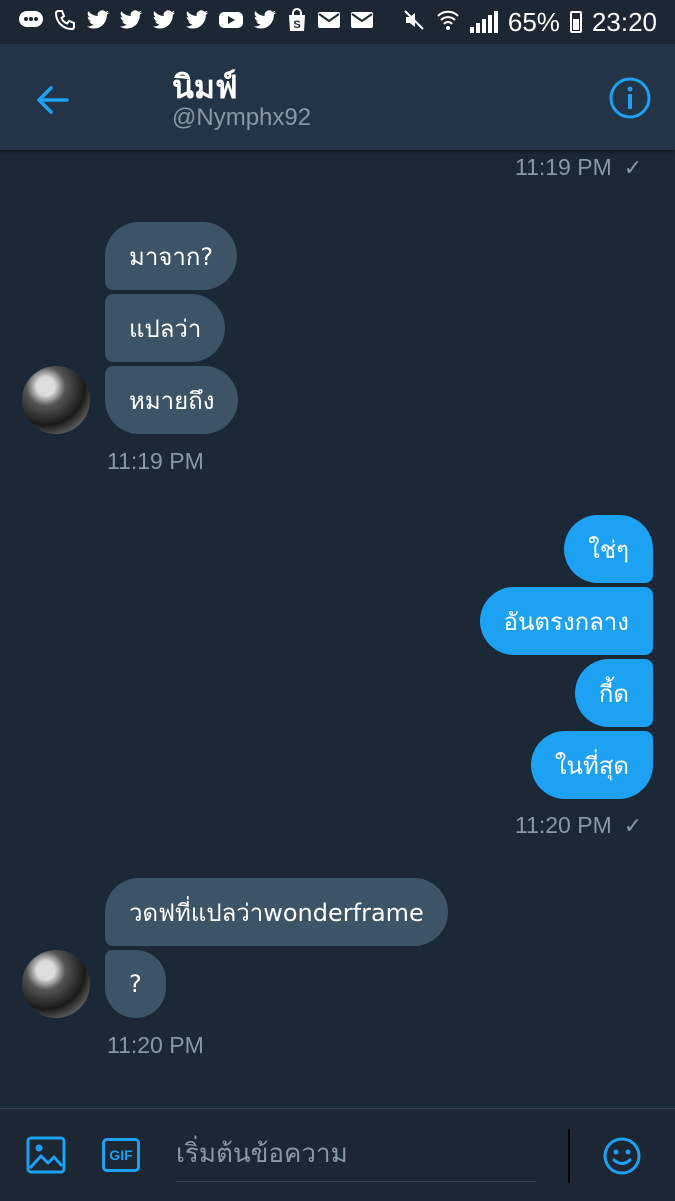 This screenshot has height=1201, width=675. I want to click on arrow-left-icon, so click(53, 100).